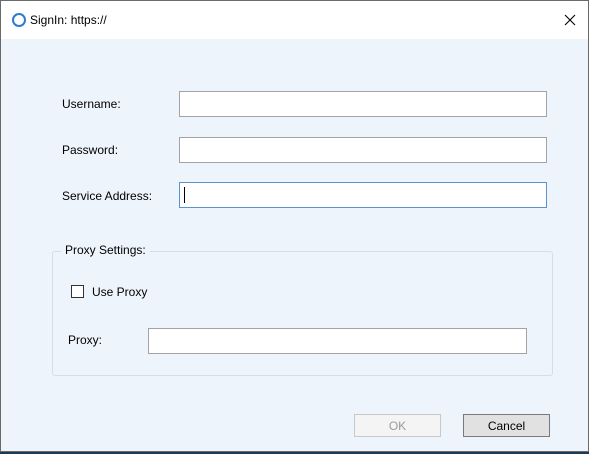 This screenshot has width=589, height=454. Describe the element at coordinates (77, 291) in the screenshot. I see `use-proxy-checkbox` at that location.